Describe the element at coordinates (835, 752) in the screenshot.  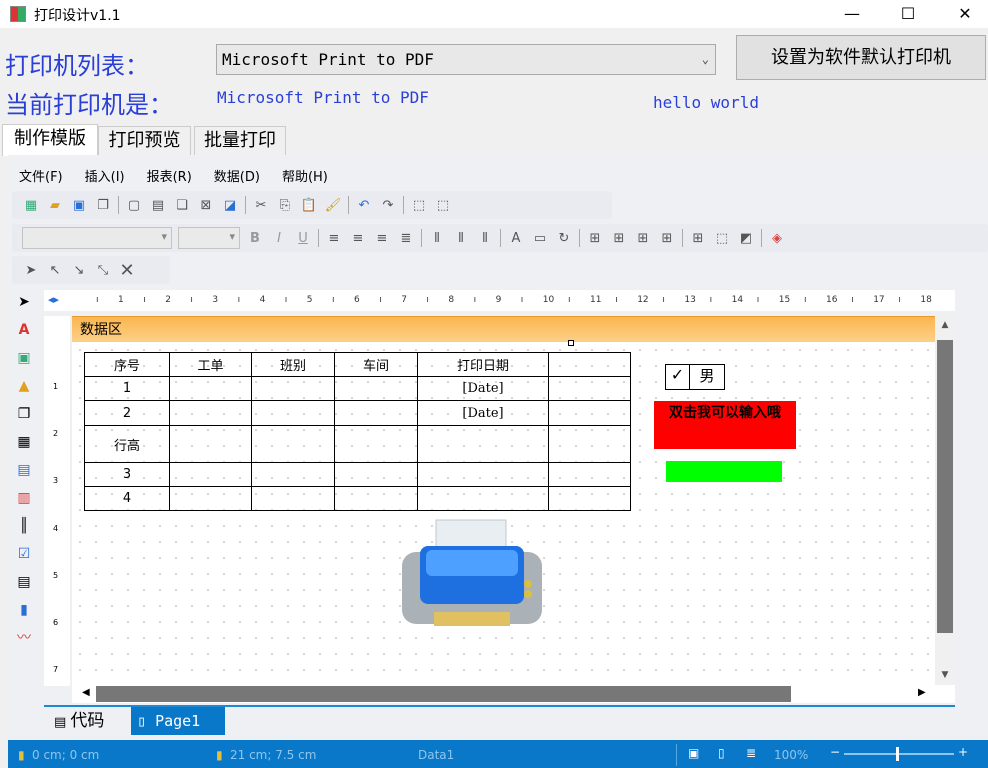
I see `zoom-out-button: −` at that location.